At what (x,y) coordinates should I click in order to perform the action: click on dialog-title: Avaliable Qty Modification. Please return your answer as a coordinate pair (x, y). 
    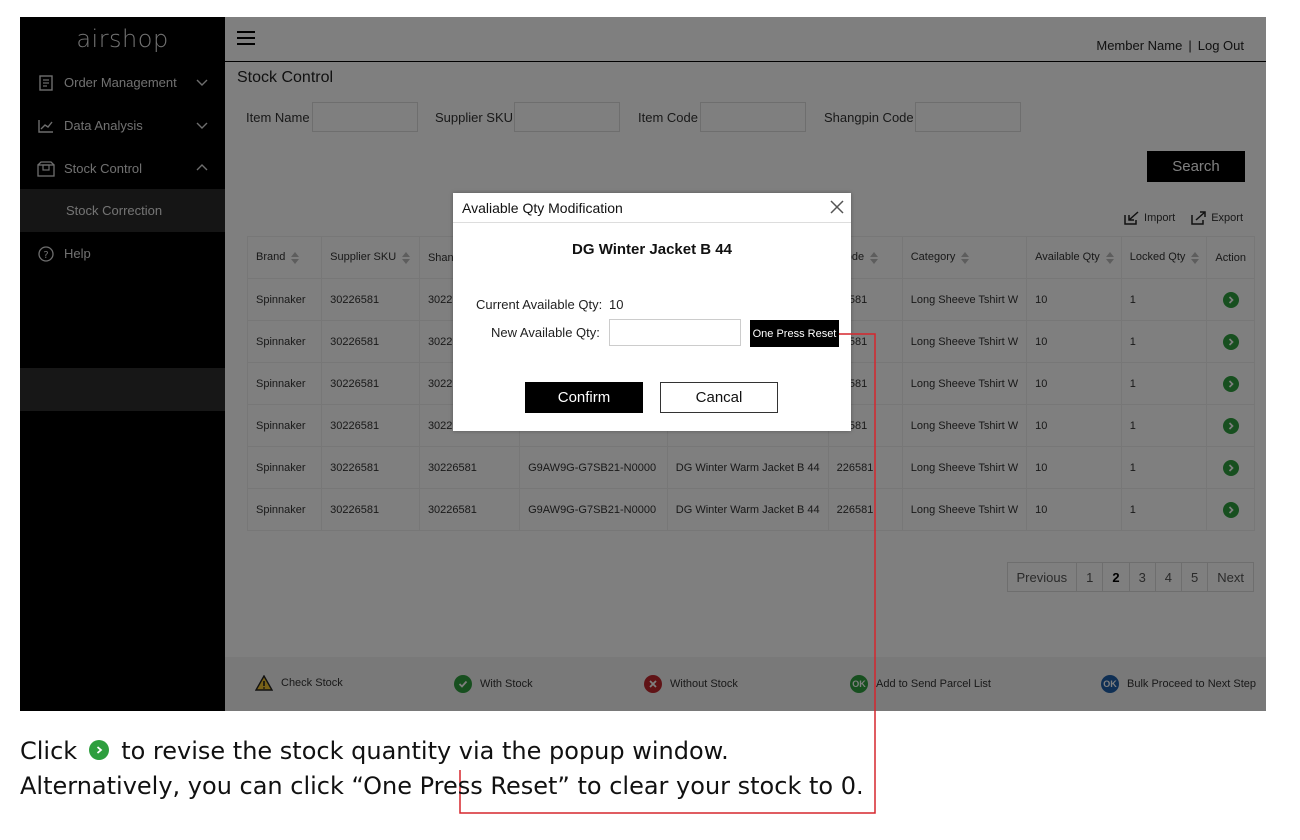
    Looking at the image, I should click on (542, 207).